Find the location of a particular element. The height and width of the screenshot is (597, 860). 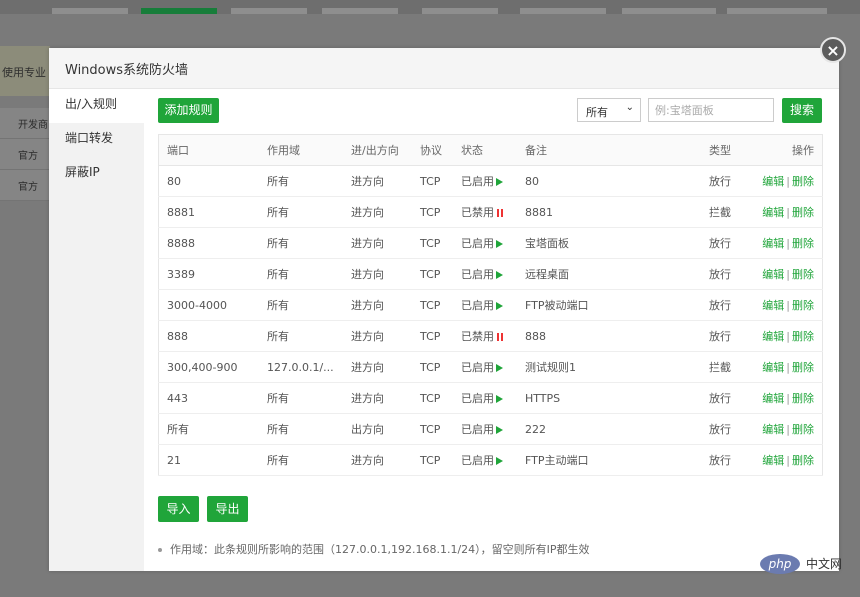

sidebar-item-rules: 出/入规则 is located at coordinates (96, 106).